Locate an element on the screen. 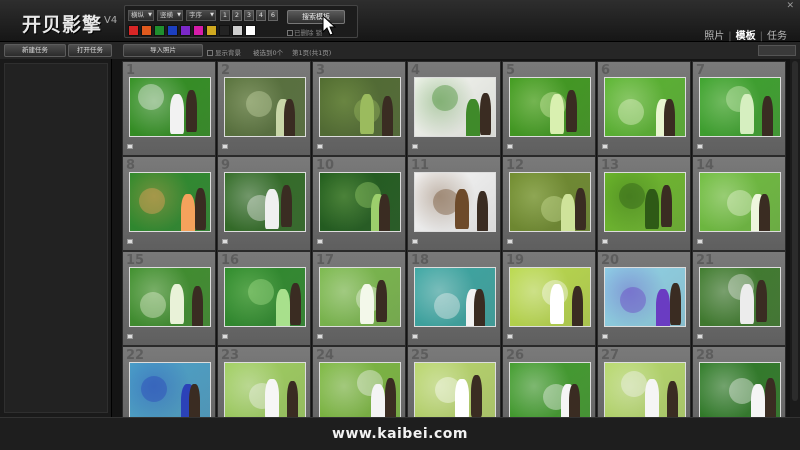  template-thumbnail-cell: 23 is located at coordinates (264, 381).